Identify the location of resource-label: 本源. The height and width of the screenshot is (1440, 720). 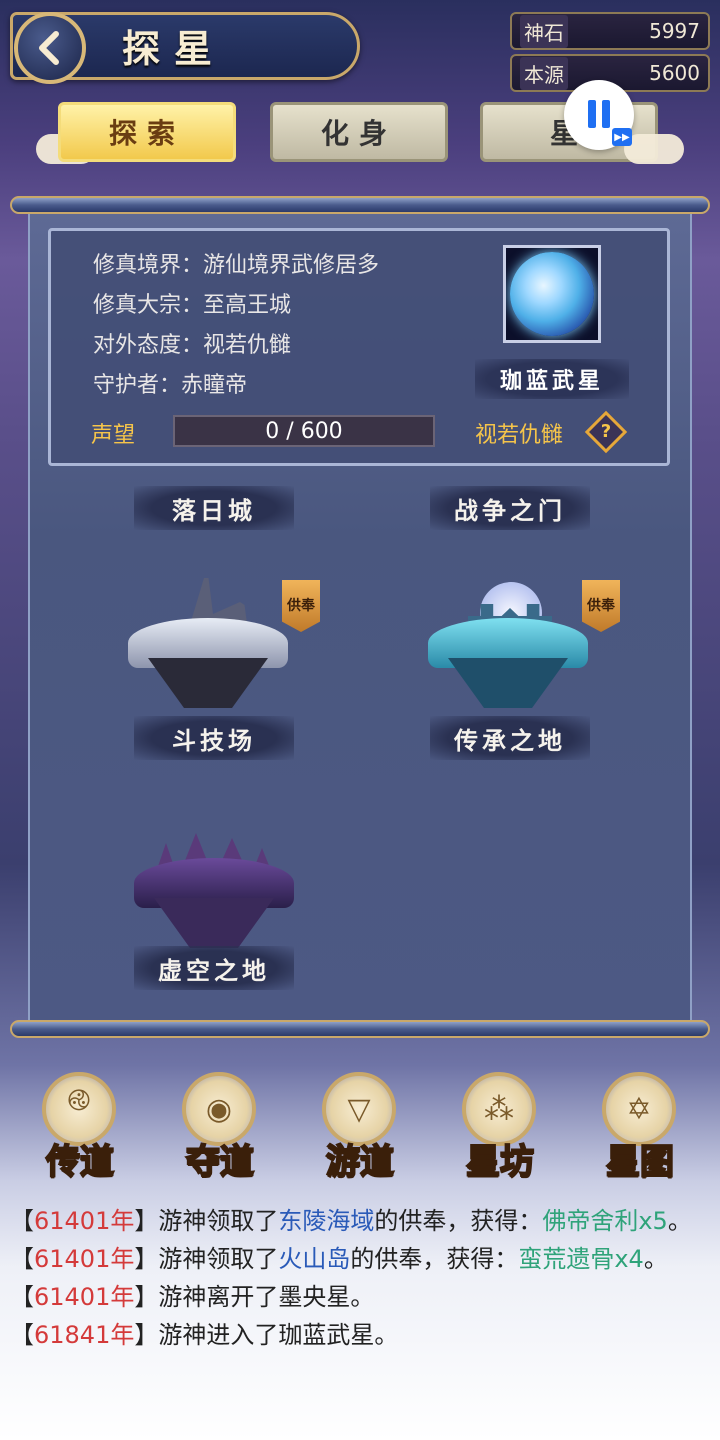
(544, 73).